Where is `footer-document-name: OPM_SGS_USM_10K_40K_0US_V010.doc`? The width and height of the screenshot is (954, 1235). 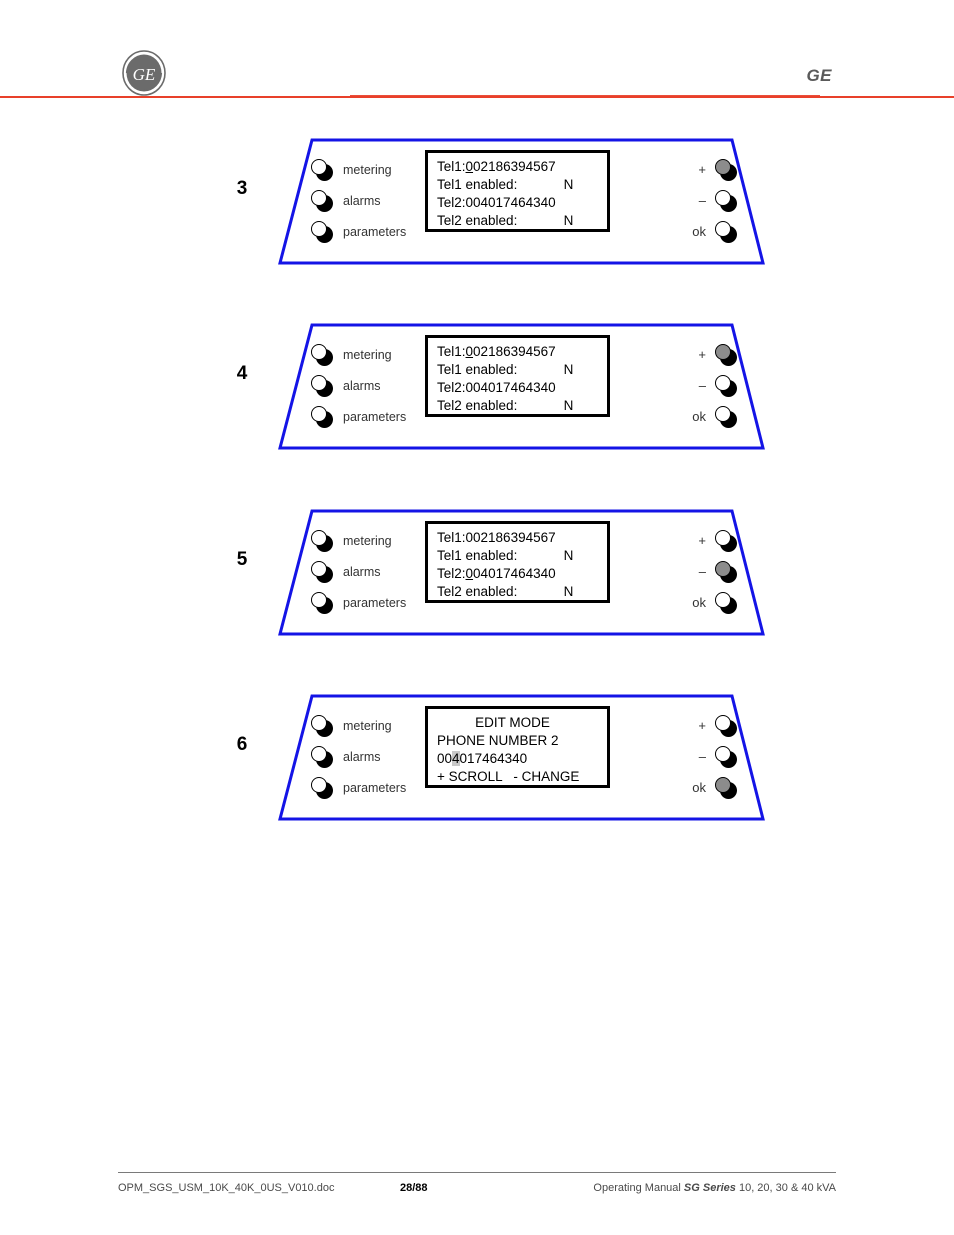 footer-document-name: OPM_SGS_USM_10K_40K_0US_V010.doc is located at coordinates (226, 1188).